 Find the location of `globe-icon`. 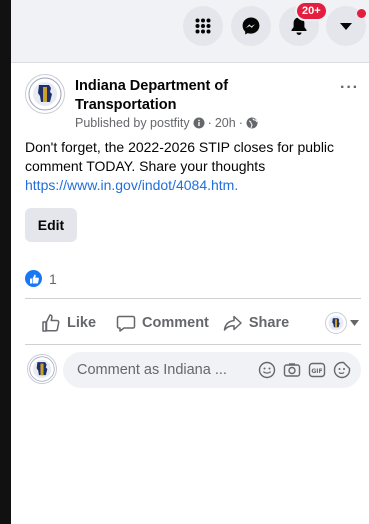

globe-icon is located at coordinates (252, 123).